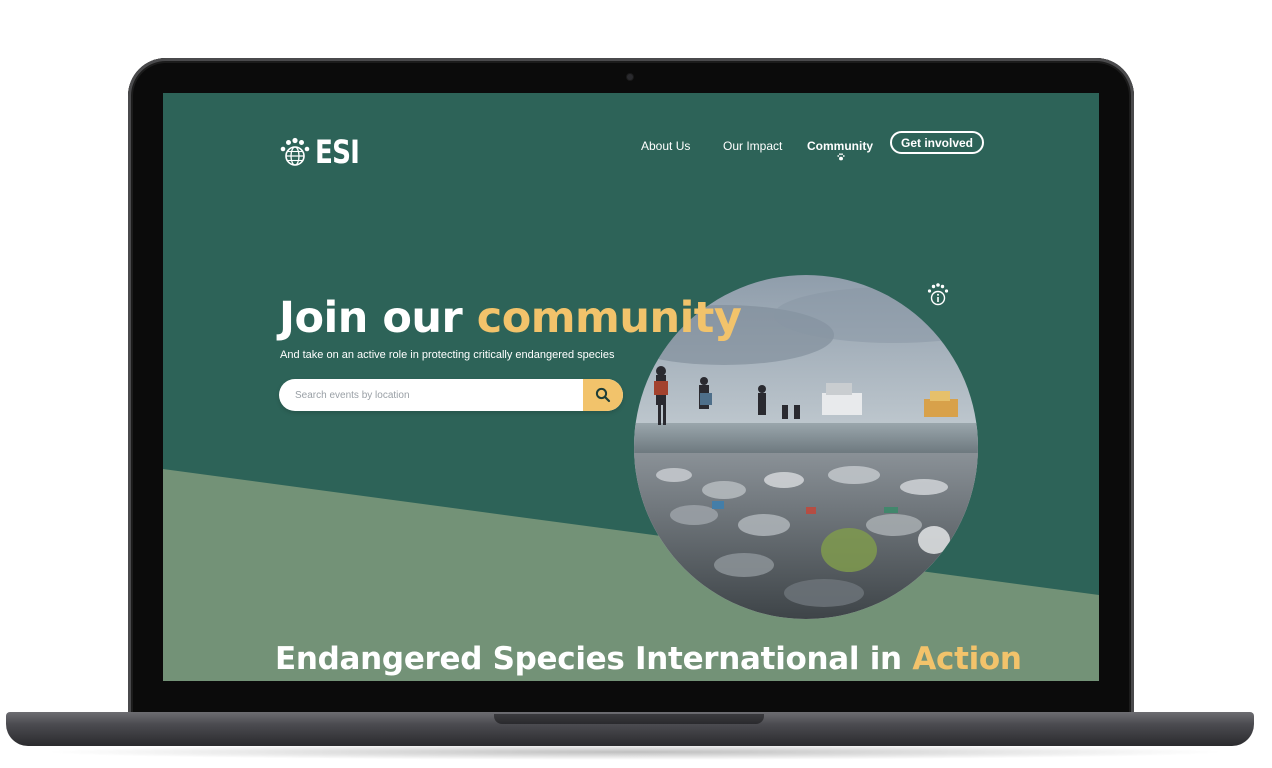  Describe the element at coordinates (594, 659) in the screenshot. I see `section-title-main: Endangered Species International in` at that location.